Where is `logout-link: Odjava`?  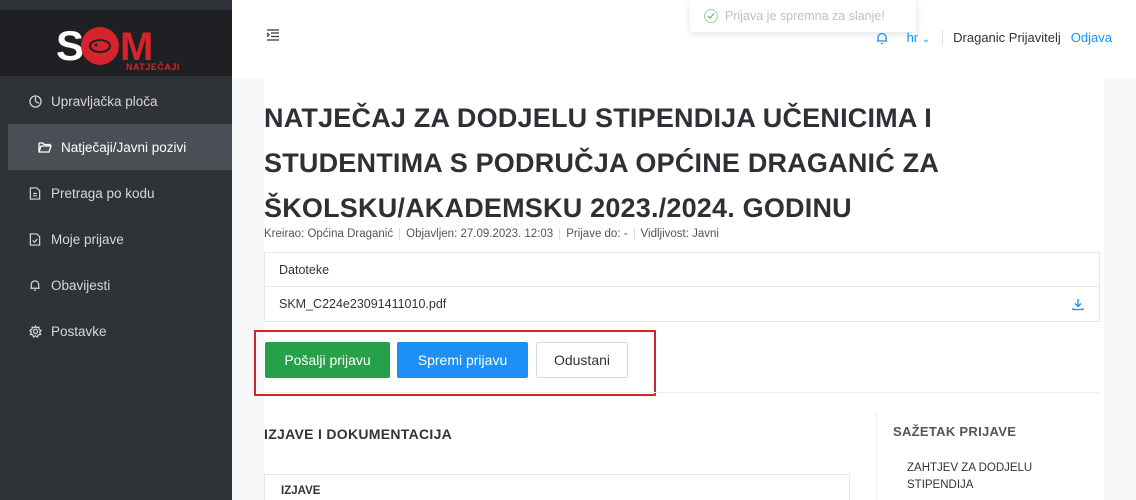 logout-link: Odjava is located at coordinates (1091, 37).